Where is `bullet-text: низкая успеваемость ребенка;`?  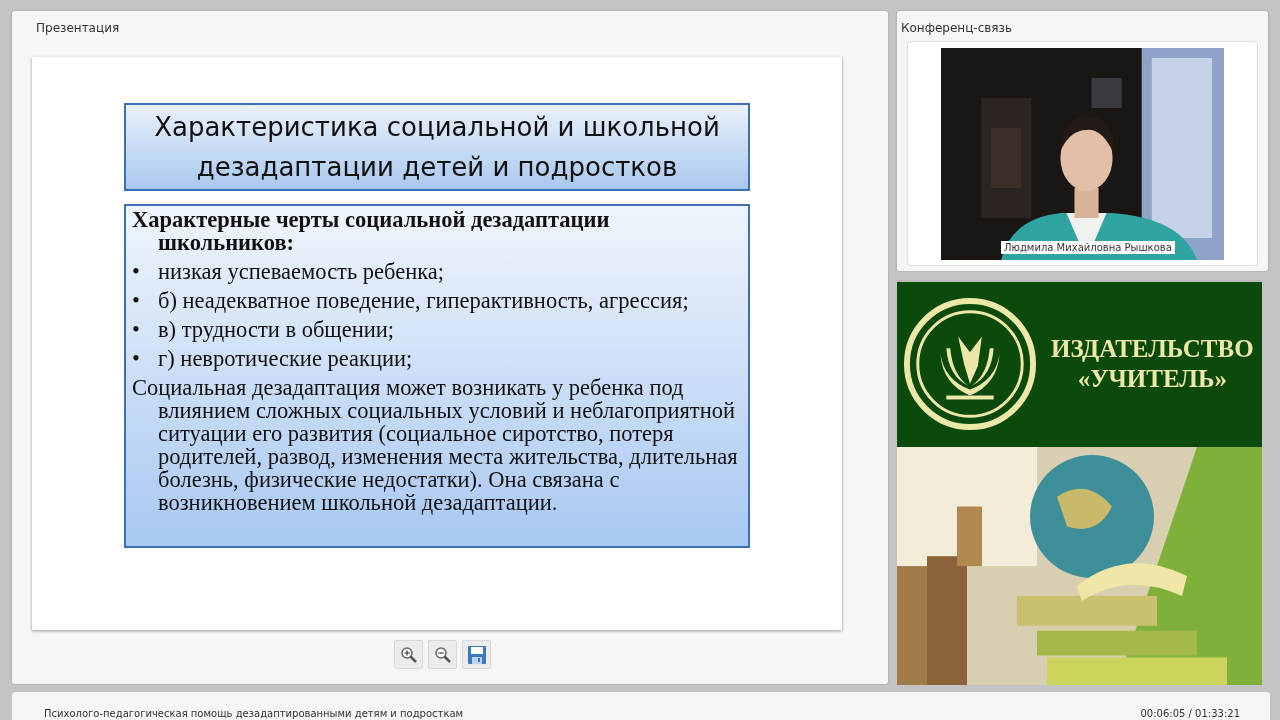 bullet-text: низкая успеваемость ребенка; is located at coordinates (301, 271).